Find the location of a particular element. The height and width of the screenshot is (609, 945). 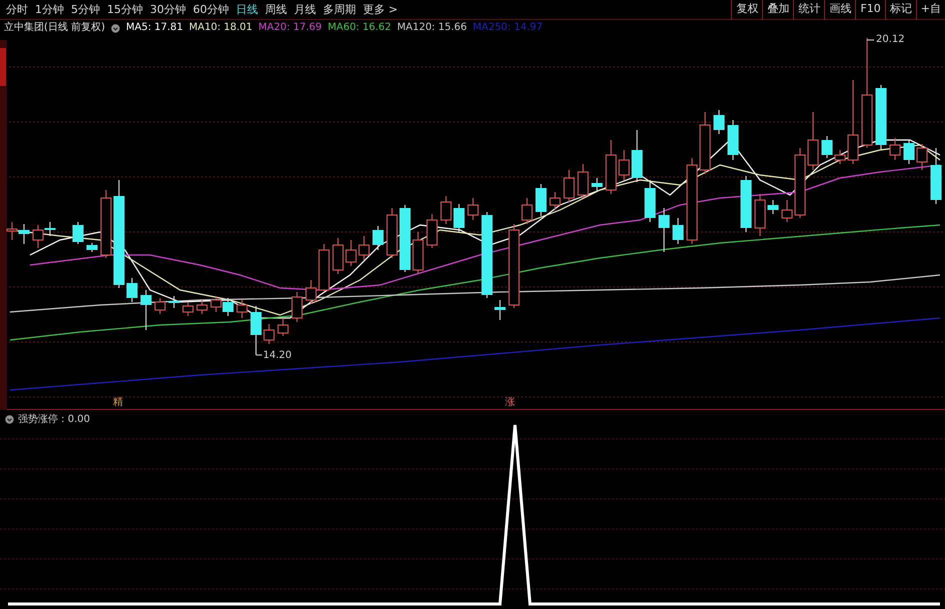

period-tab: 更多 > is located at coordinates (380, 9).